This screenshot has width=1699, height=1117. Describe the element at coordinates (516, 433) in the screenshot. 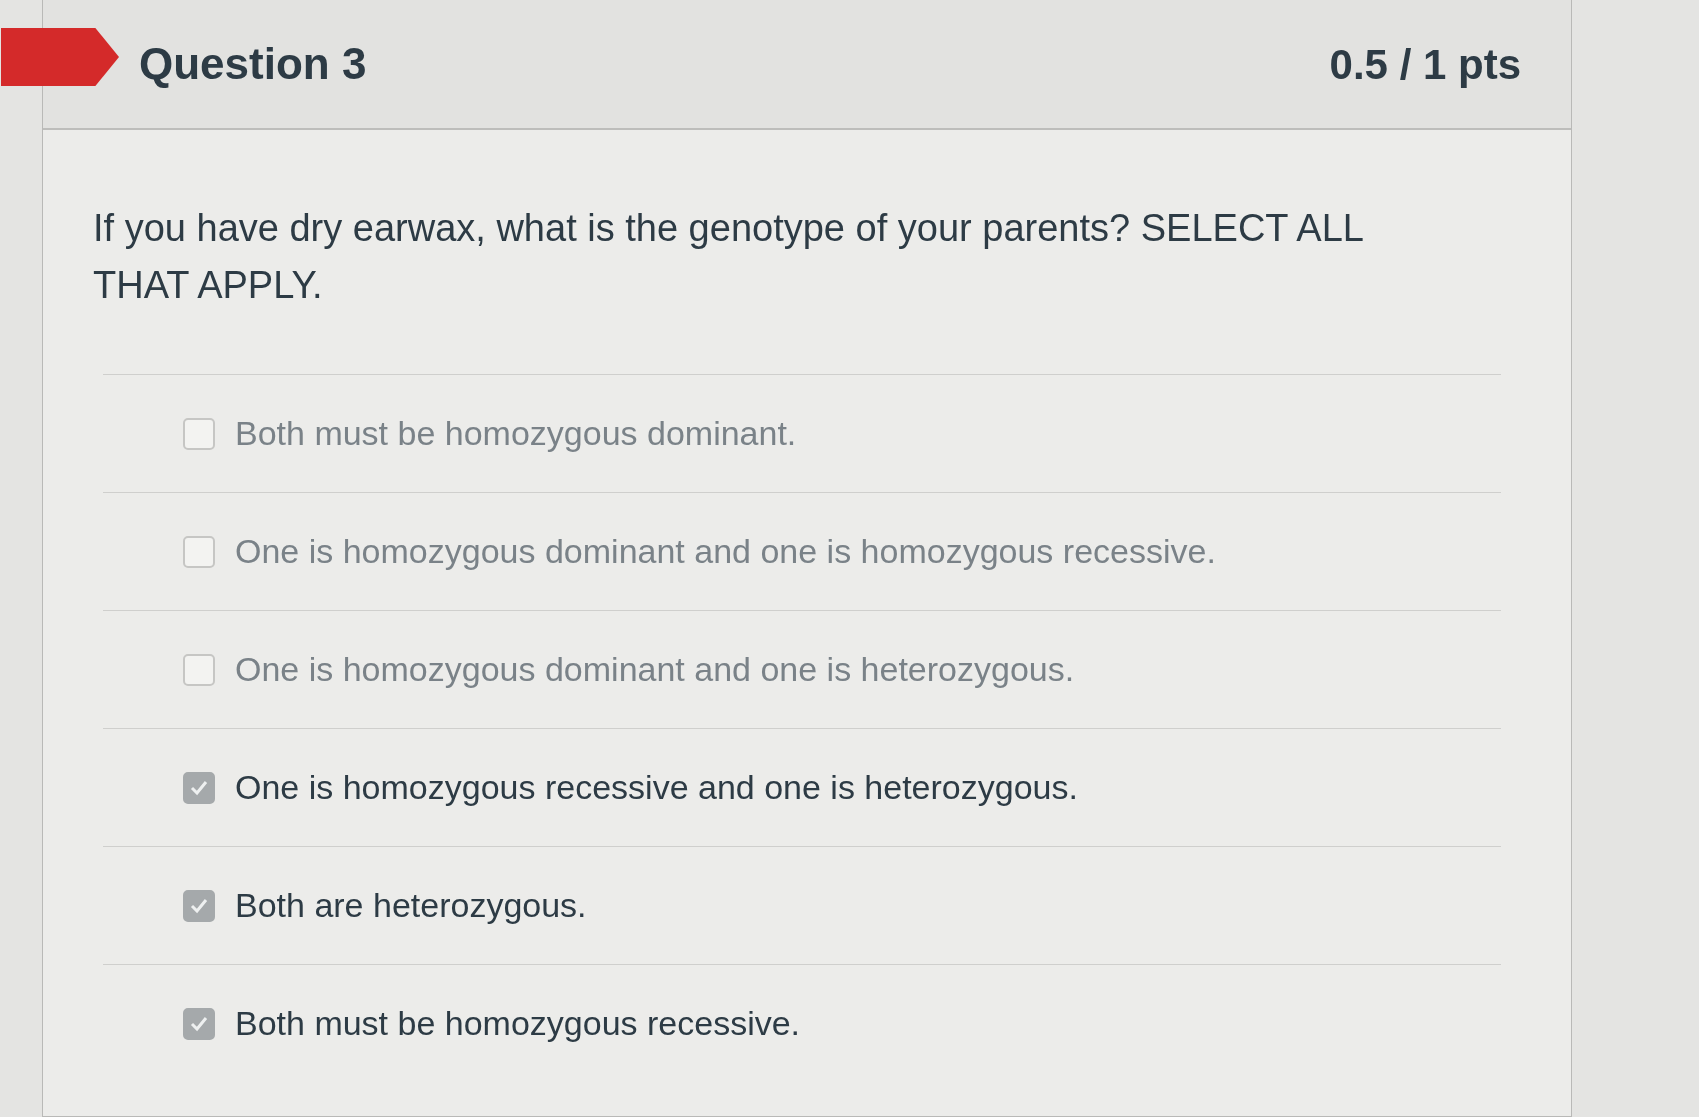

I see `answer-label: Both must be homozygous dominant.` at that location.